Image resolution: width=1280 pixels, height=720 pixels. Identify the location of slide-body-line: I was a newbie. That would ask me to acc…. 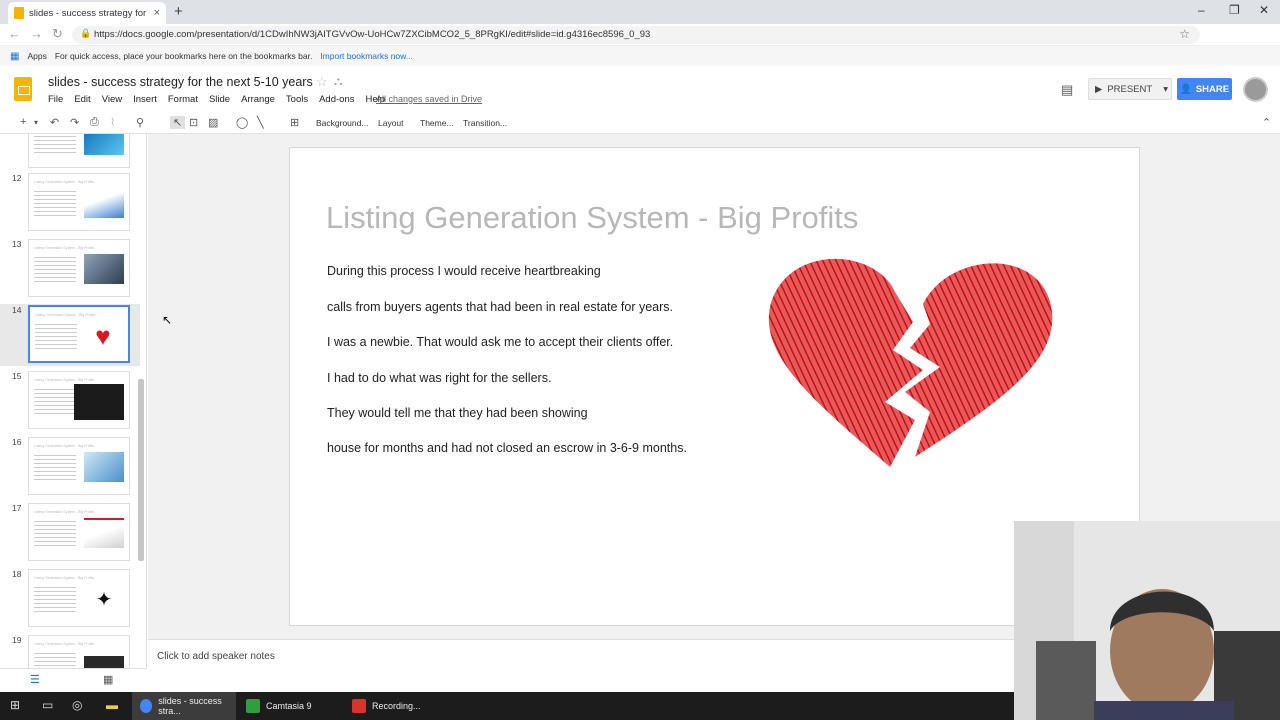
(500, 342).